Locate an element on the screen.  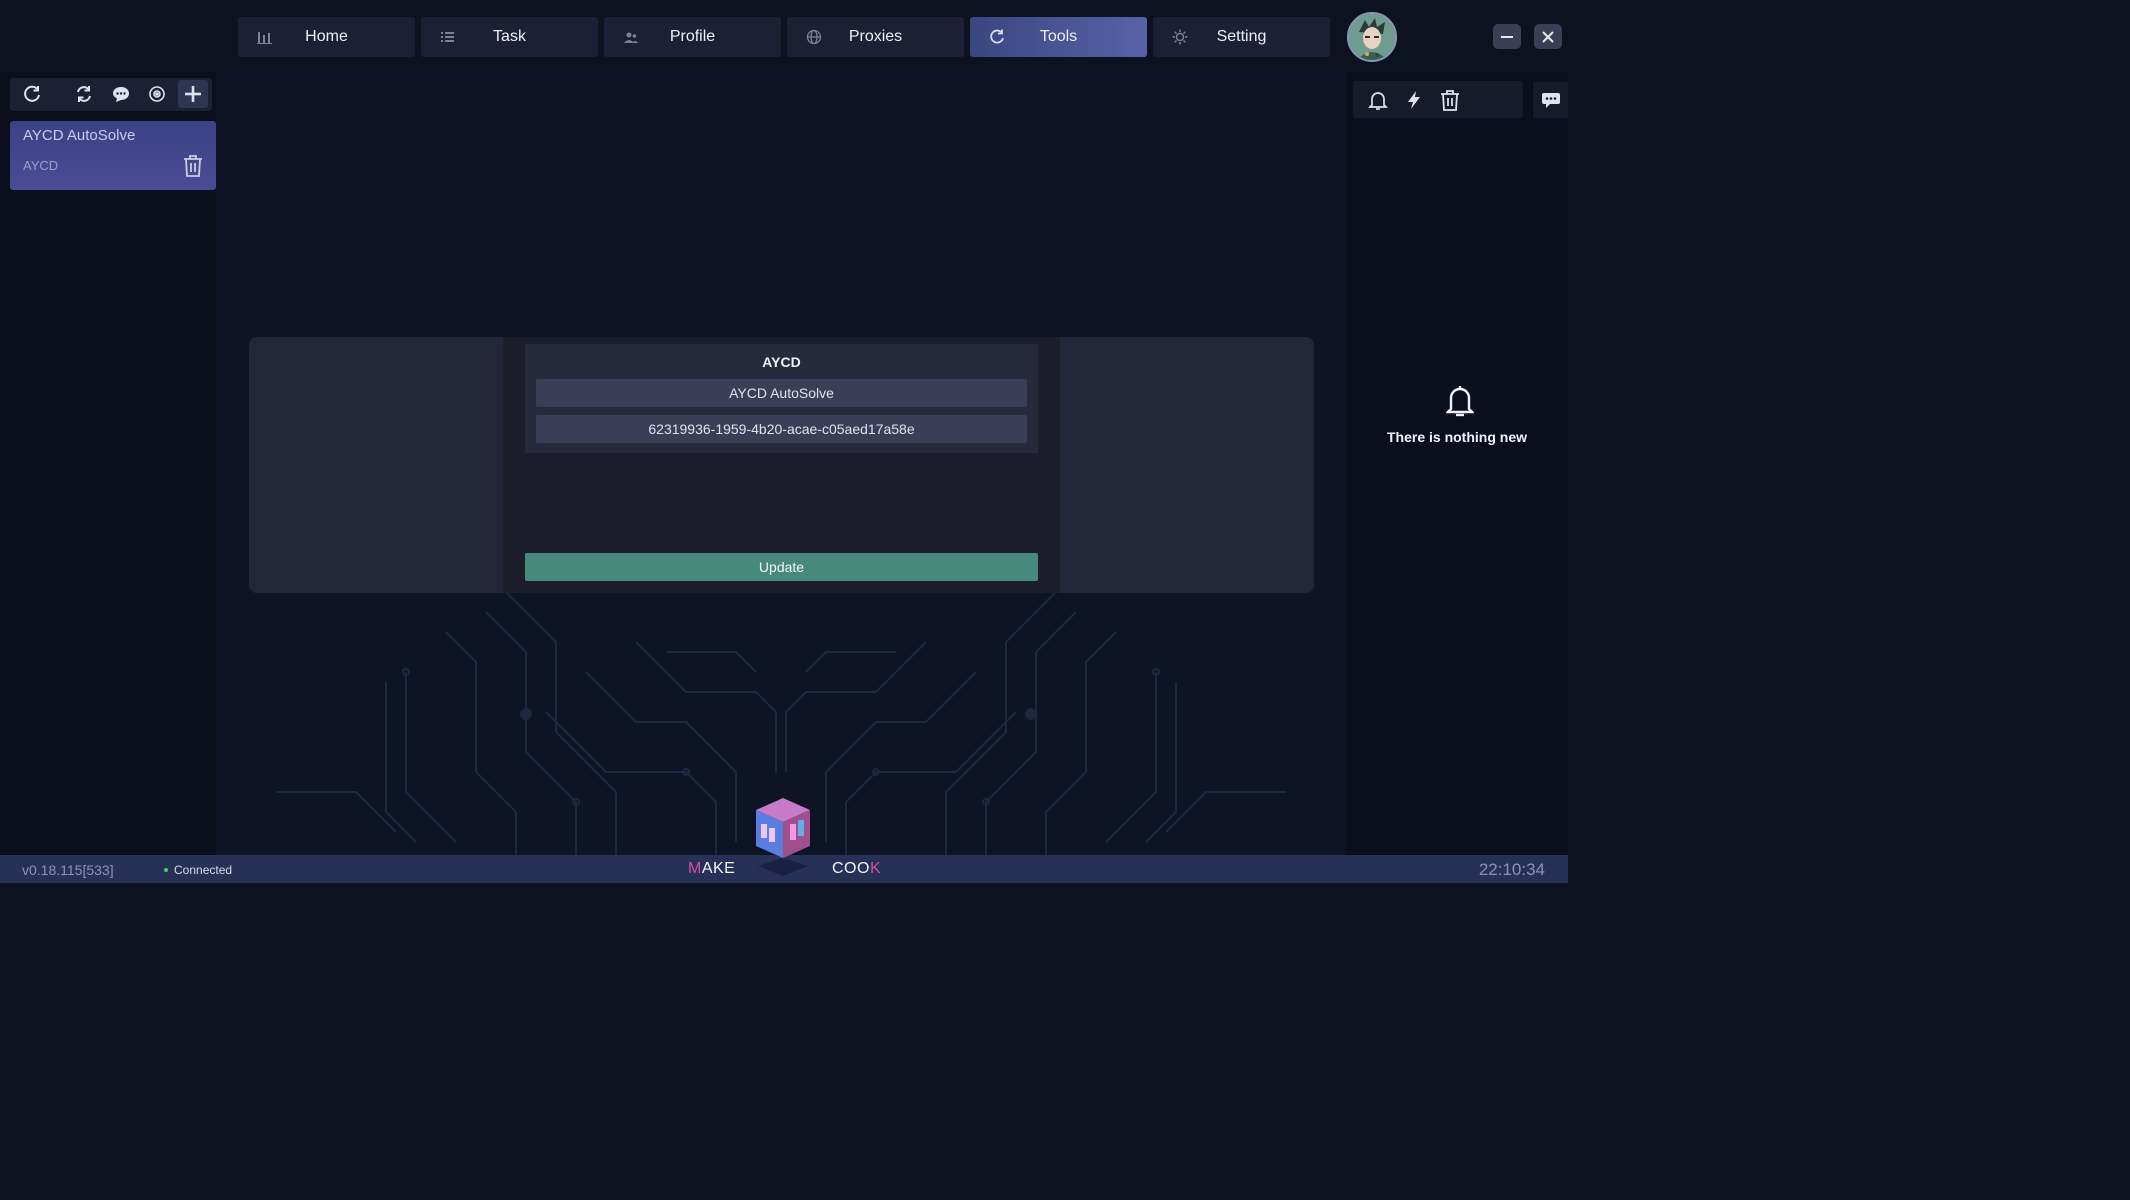
plus-icon is located at coordinates (193, 94).